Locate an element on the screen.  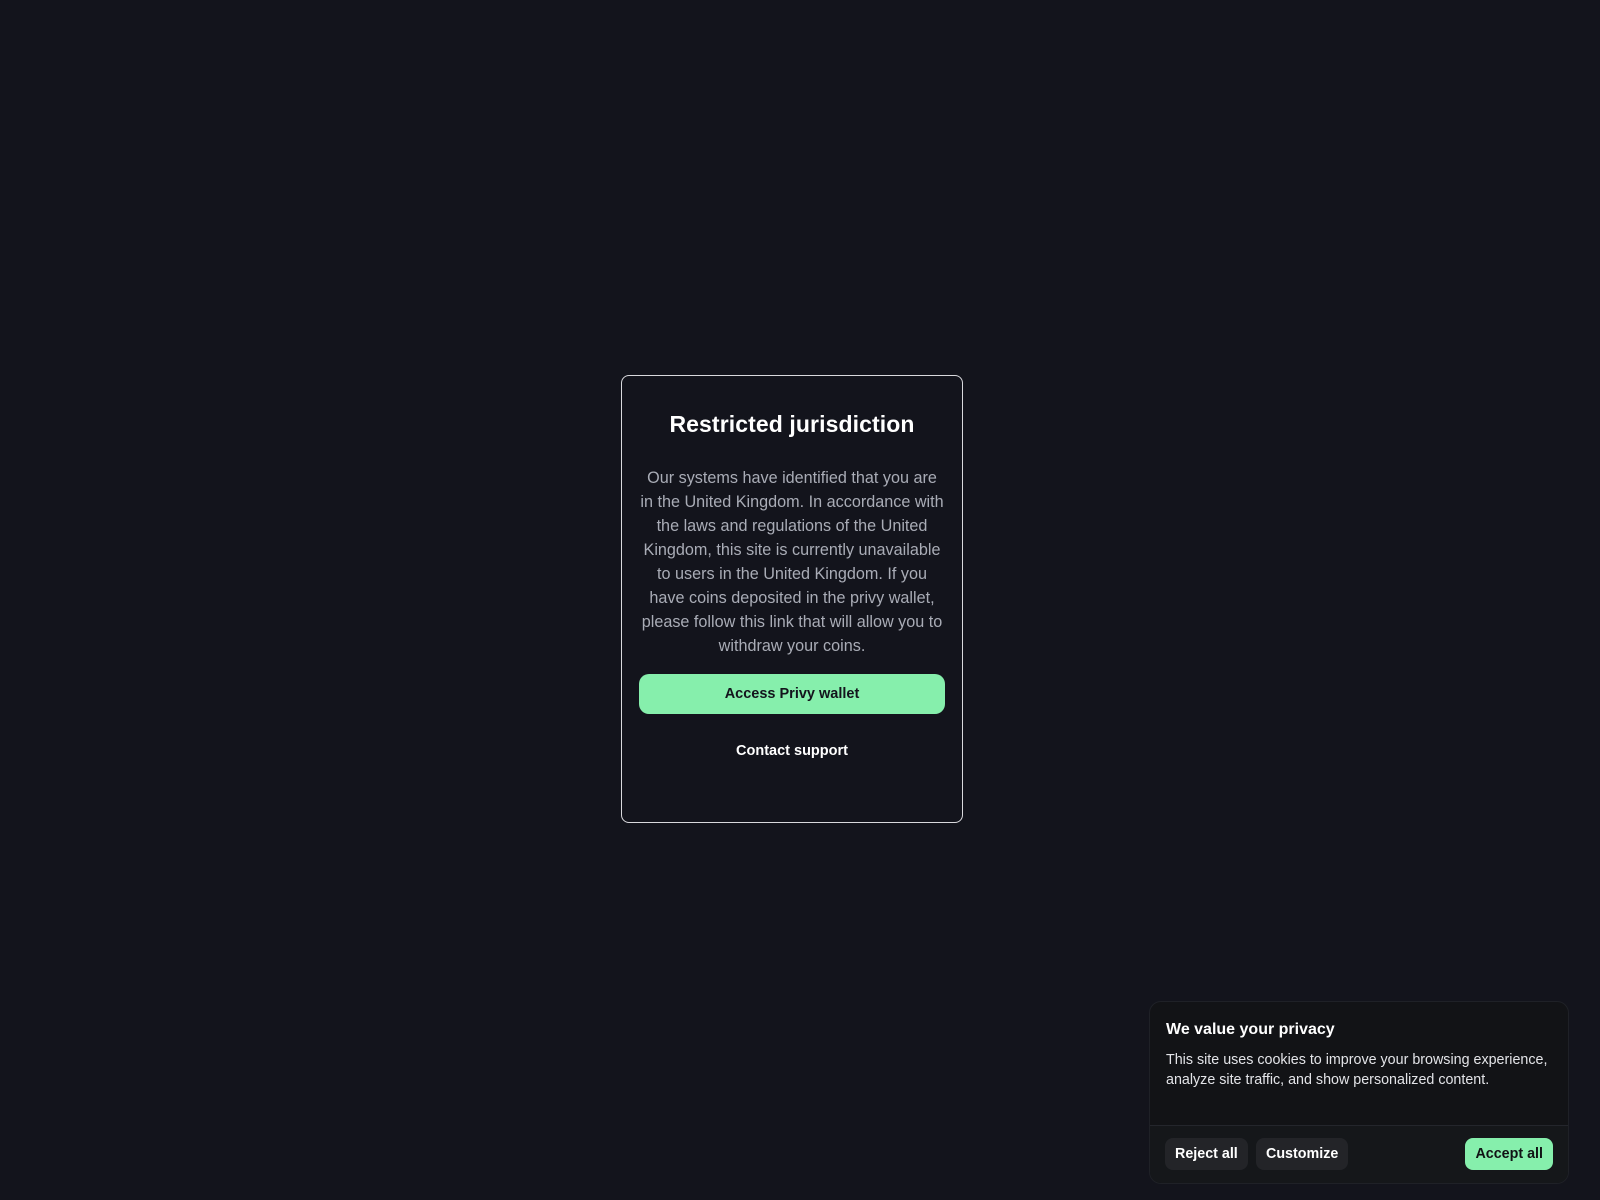
customize-button: Customize is located at coordinates (1302, 1154).